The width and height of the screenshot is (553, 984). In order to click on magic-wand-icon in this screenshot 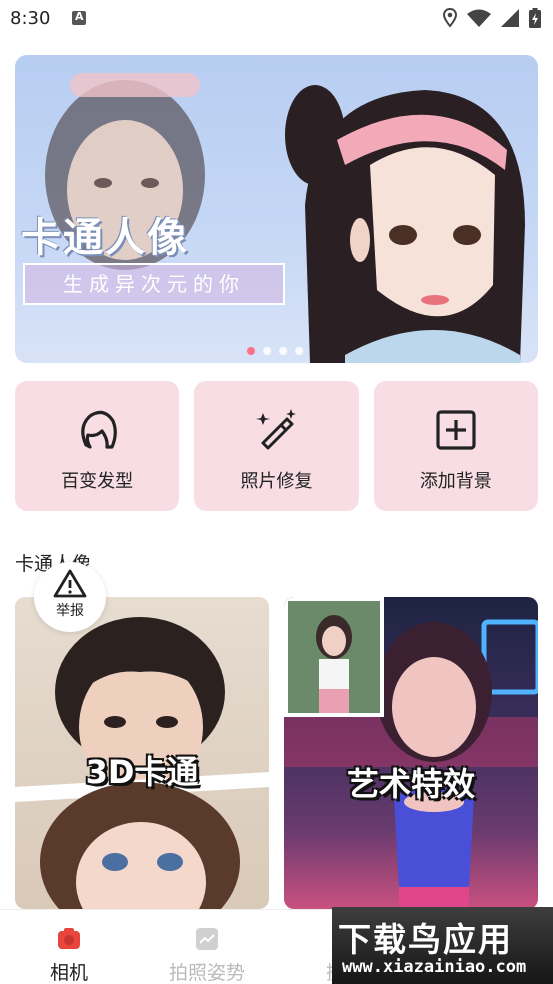, I will do `click(276, 429)`.